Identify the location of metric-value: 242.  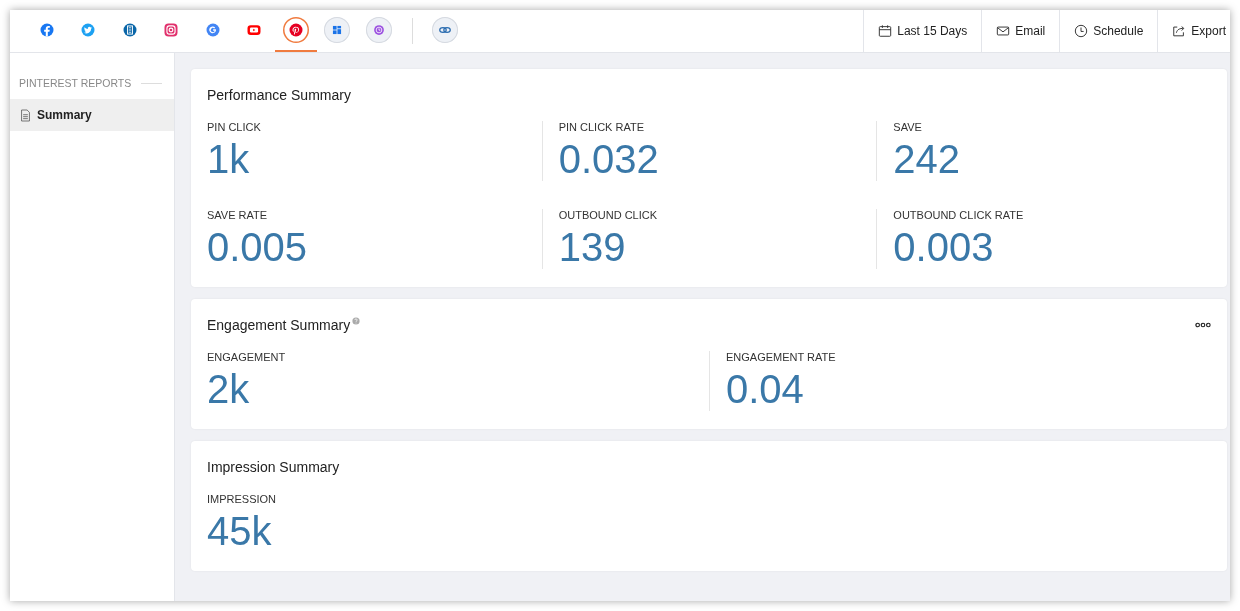
(927, 159).